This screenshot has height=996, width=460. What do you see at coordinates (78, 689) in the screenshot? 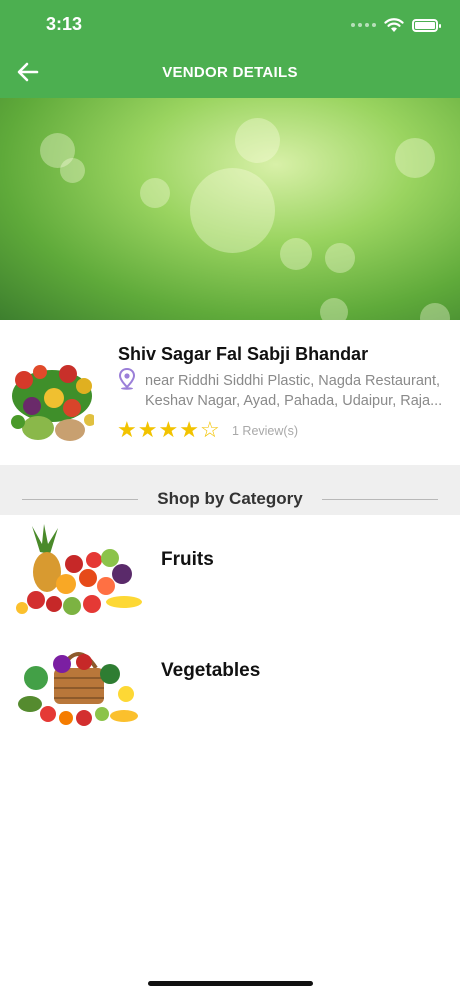
I see `vegetables-image` at bounding box center [78, 689].